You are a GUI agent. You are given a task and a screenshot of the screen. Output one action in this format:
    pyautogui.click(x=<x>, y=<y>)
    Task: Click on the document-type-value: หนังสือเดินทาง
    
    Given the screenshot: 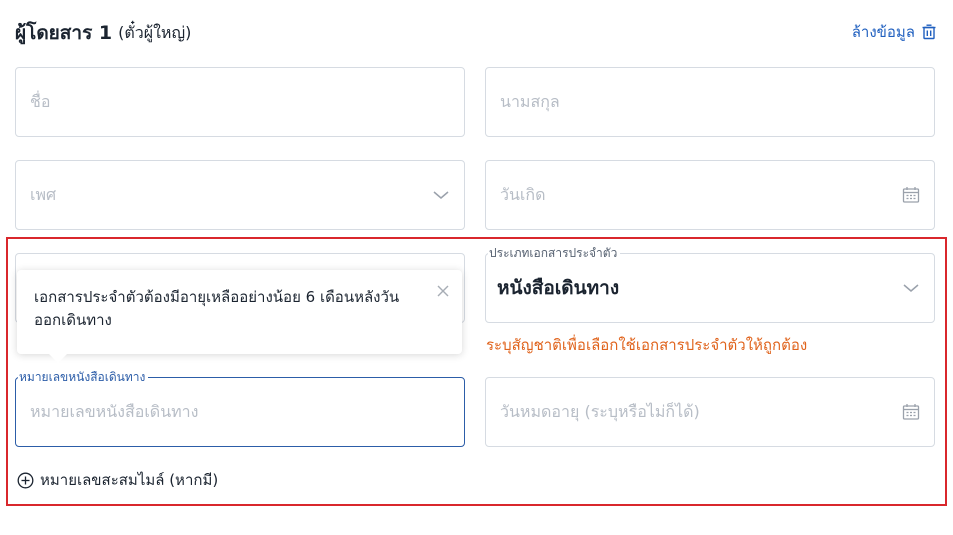 What is the action you would take?
    pyautogui.click(x=558, y=288)
    